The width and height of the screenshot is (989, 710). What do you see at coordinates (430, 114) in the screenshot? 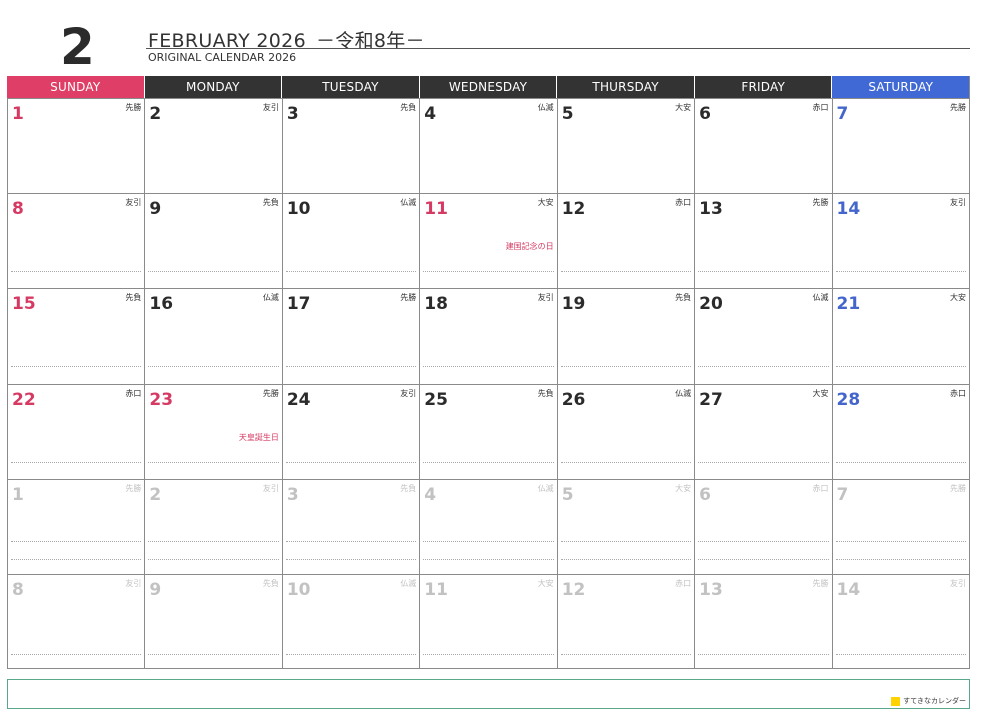
I see `day-number: 4` at bounding box center [430, 114].